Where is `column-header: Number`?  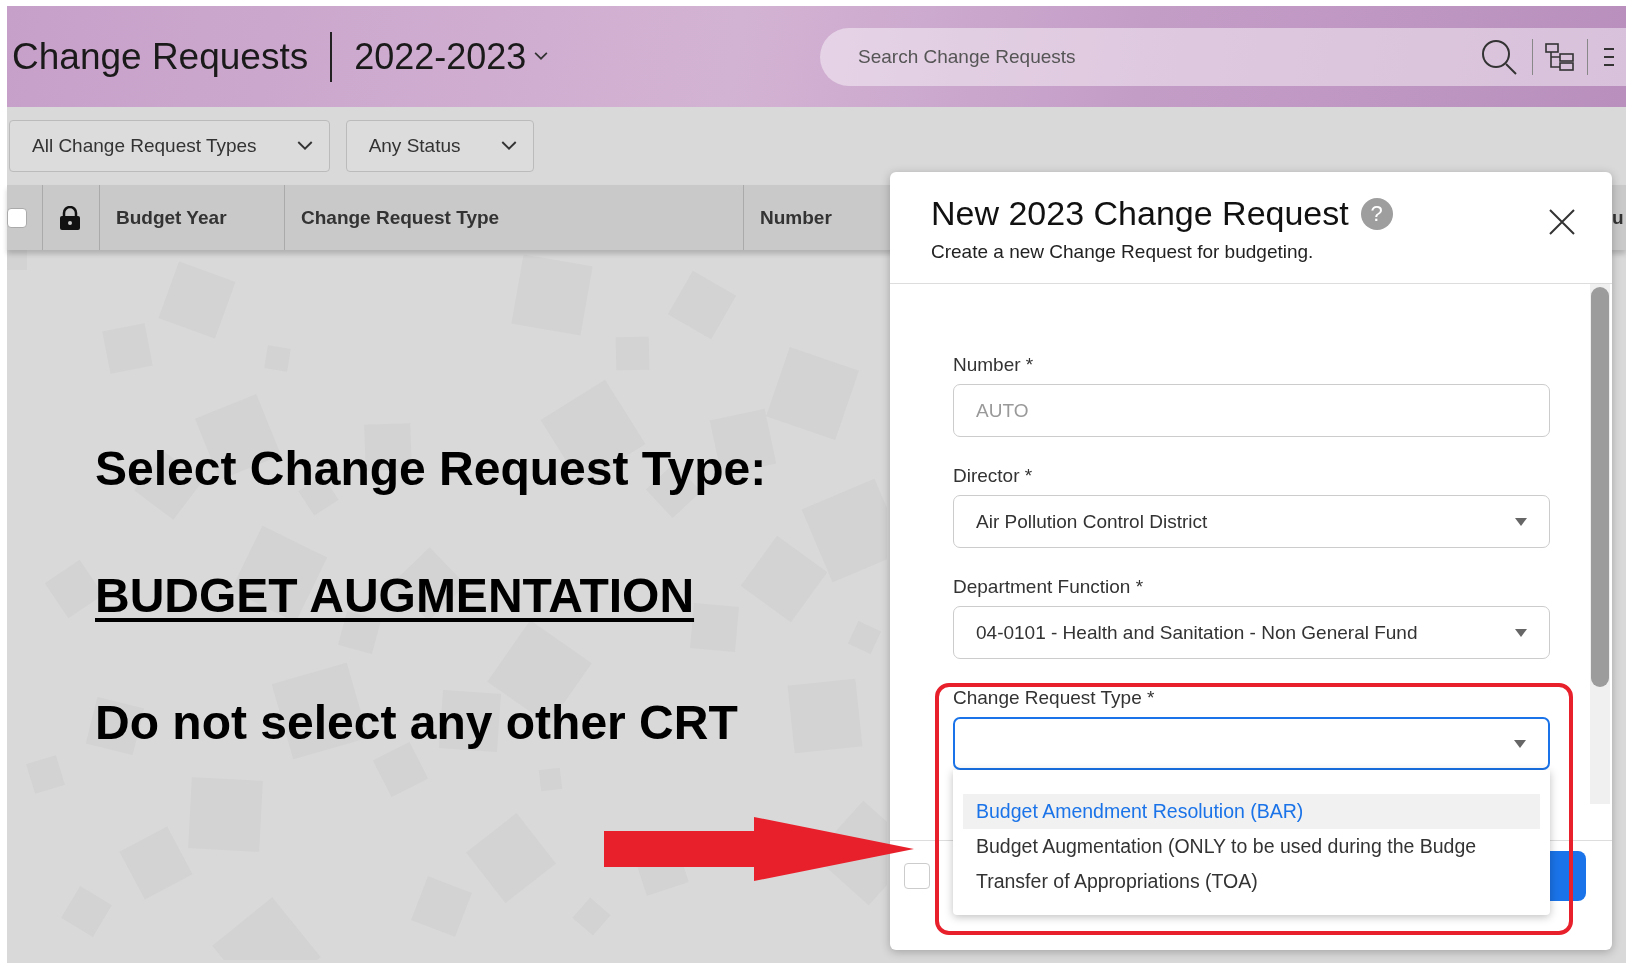 column-header: Number is located at coordinates (796, 217).